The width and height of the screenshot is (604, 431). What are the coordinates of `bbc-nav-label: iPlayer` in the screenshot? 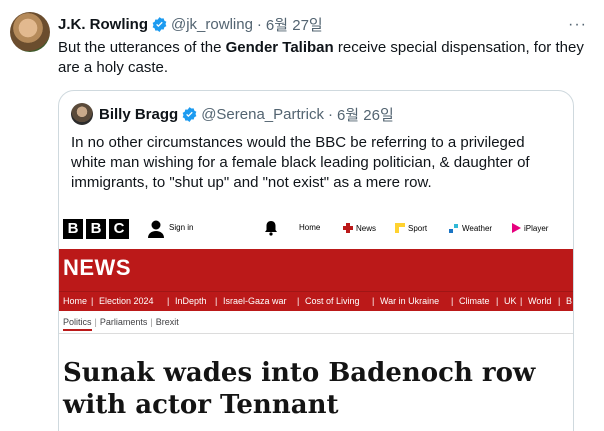 It's located at (536, 228).